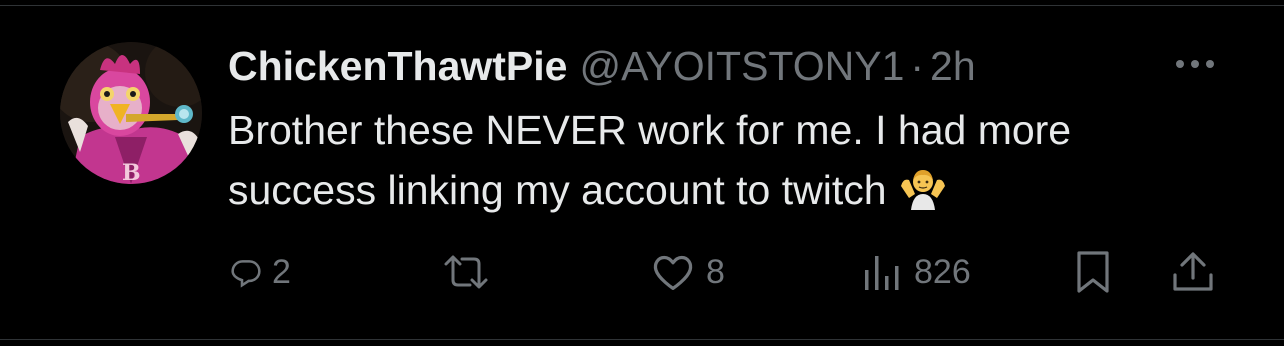 Image resolution: width=1284 pixels, height=346 pixels. Describe the element at coordinates (715, 271) in the screenshot. I see `like-count: 8` at that location.